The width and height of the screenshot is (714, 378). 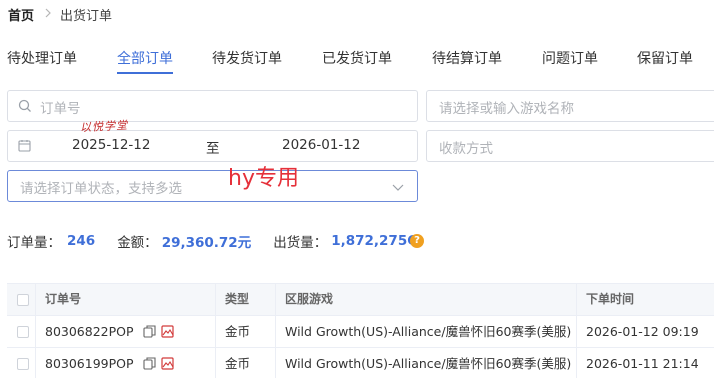 I want to click on order-time: 2026-01-11 21:14, so click(x=642, y=363).